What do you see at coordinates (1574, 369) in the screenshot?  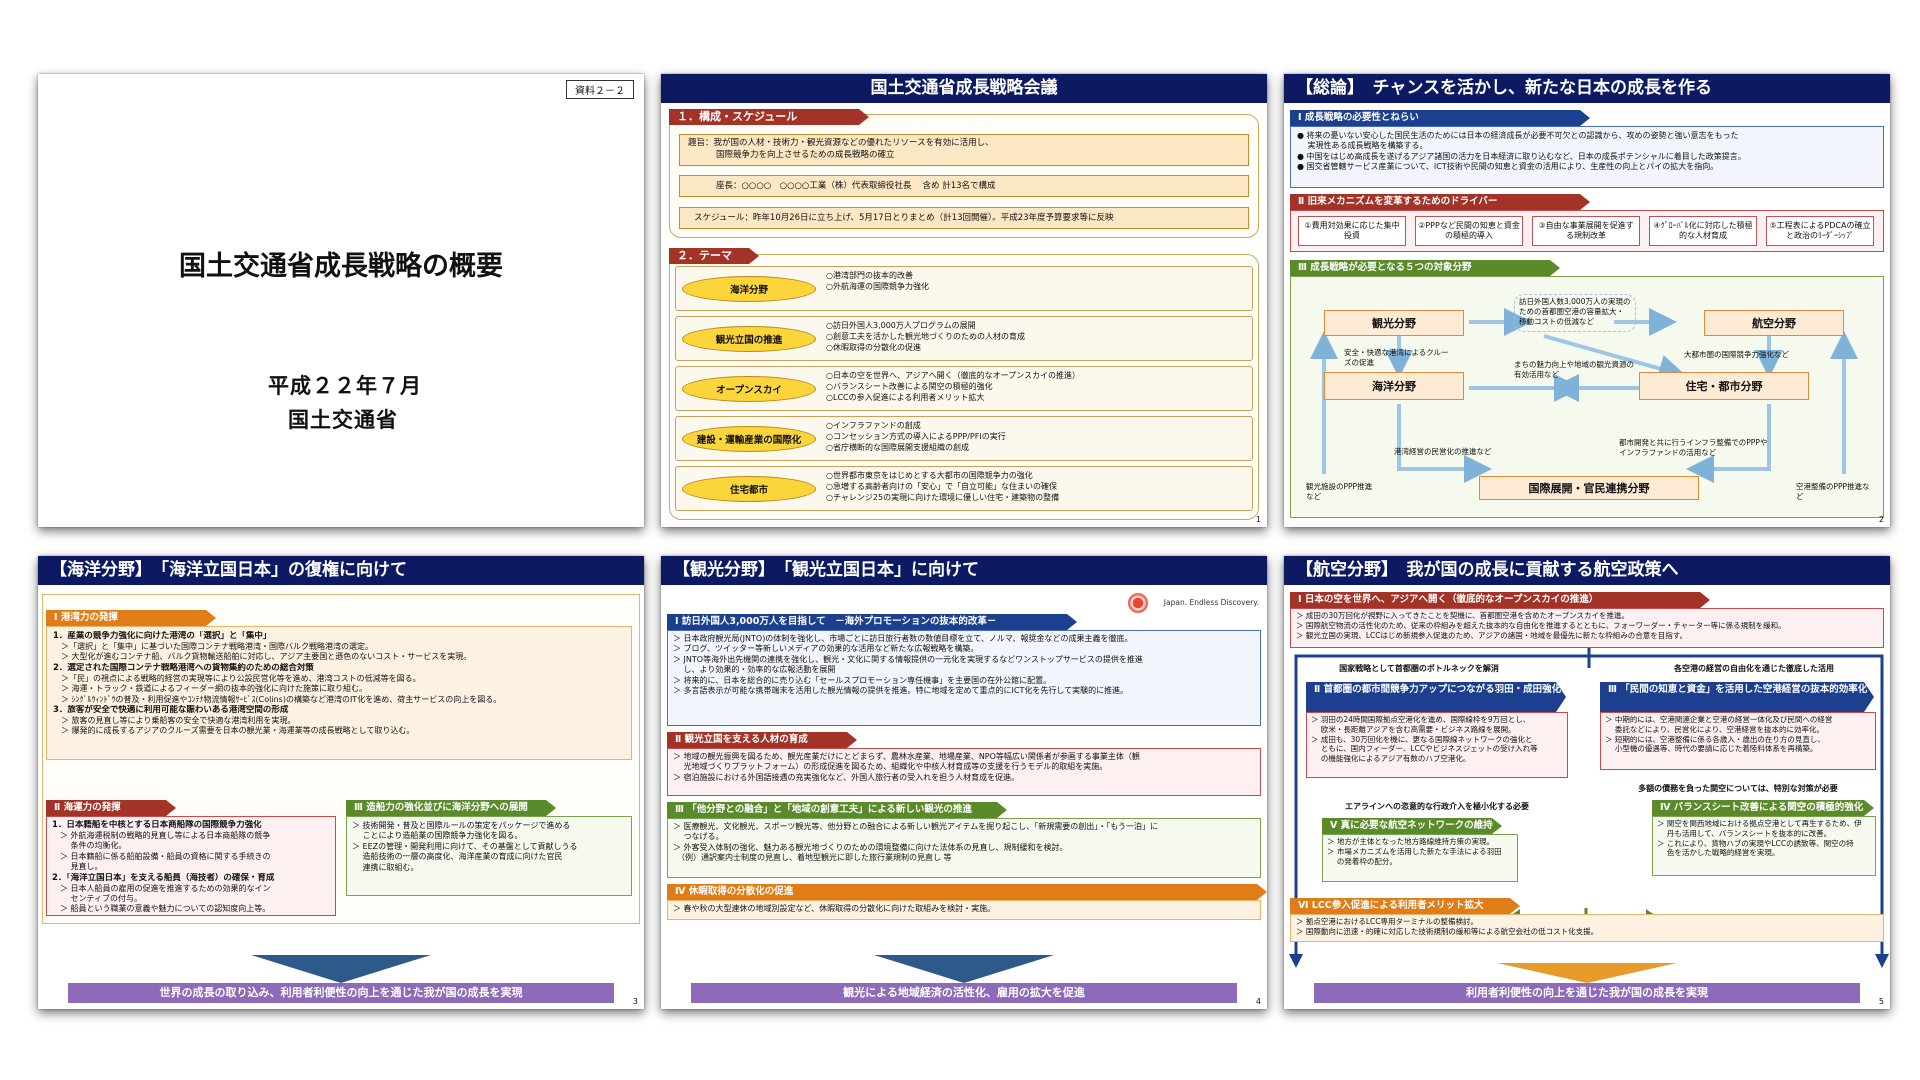 I see `note-attractions: まちの魅力向上や地域の観光資源の有効活用など` at bounding box center [1574, 369].